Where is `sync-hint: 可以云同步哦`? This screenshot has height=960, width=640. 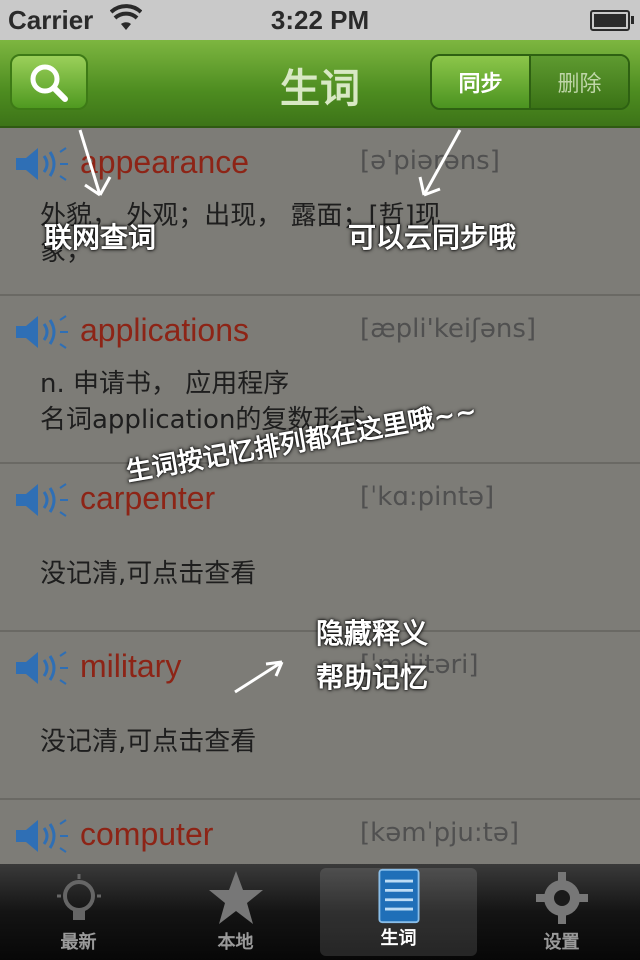
sync-hint: 可以云同步哦 is located at coordinates (432, 237).